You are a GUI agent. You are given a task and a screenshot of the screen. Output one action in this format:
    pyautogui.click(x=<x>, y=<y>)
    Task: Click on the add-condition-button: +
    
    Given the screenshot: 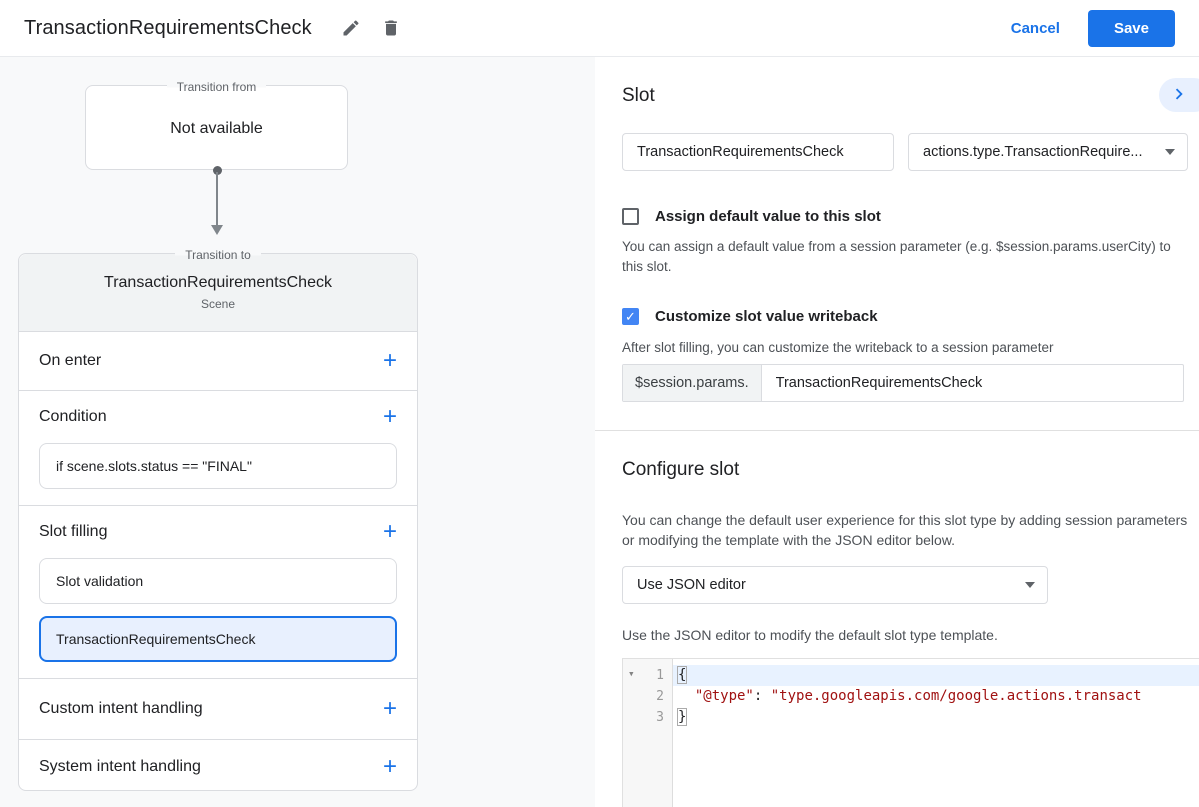 What is the action you would take?
    pyautogui.click(x=390, y=417)
    